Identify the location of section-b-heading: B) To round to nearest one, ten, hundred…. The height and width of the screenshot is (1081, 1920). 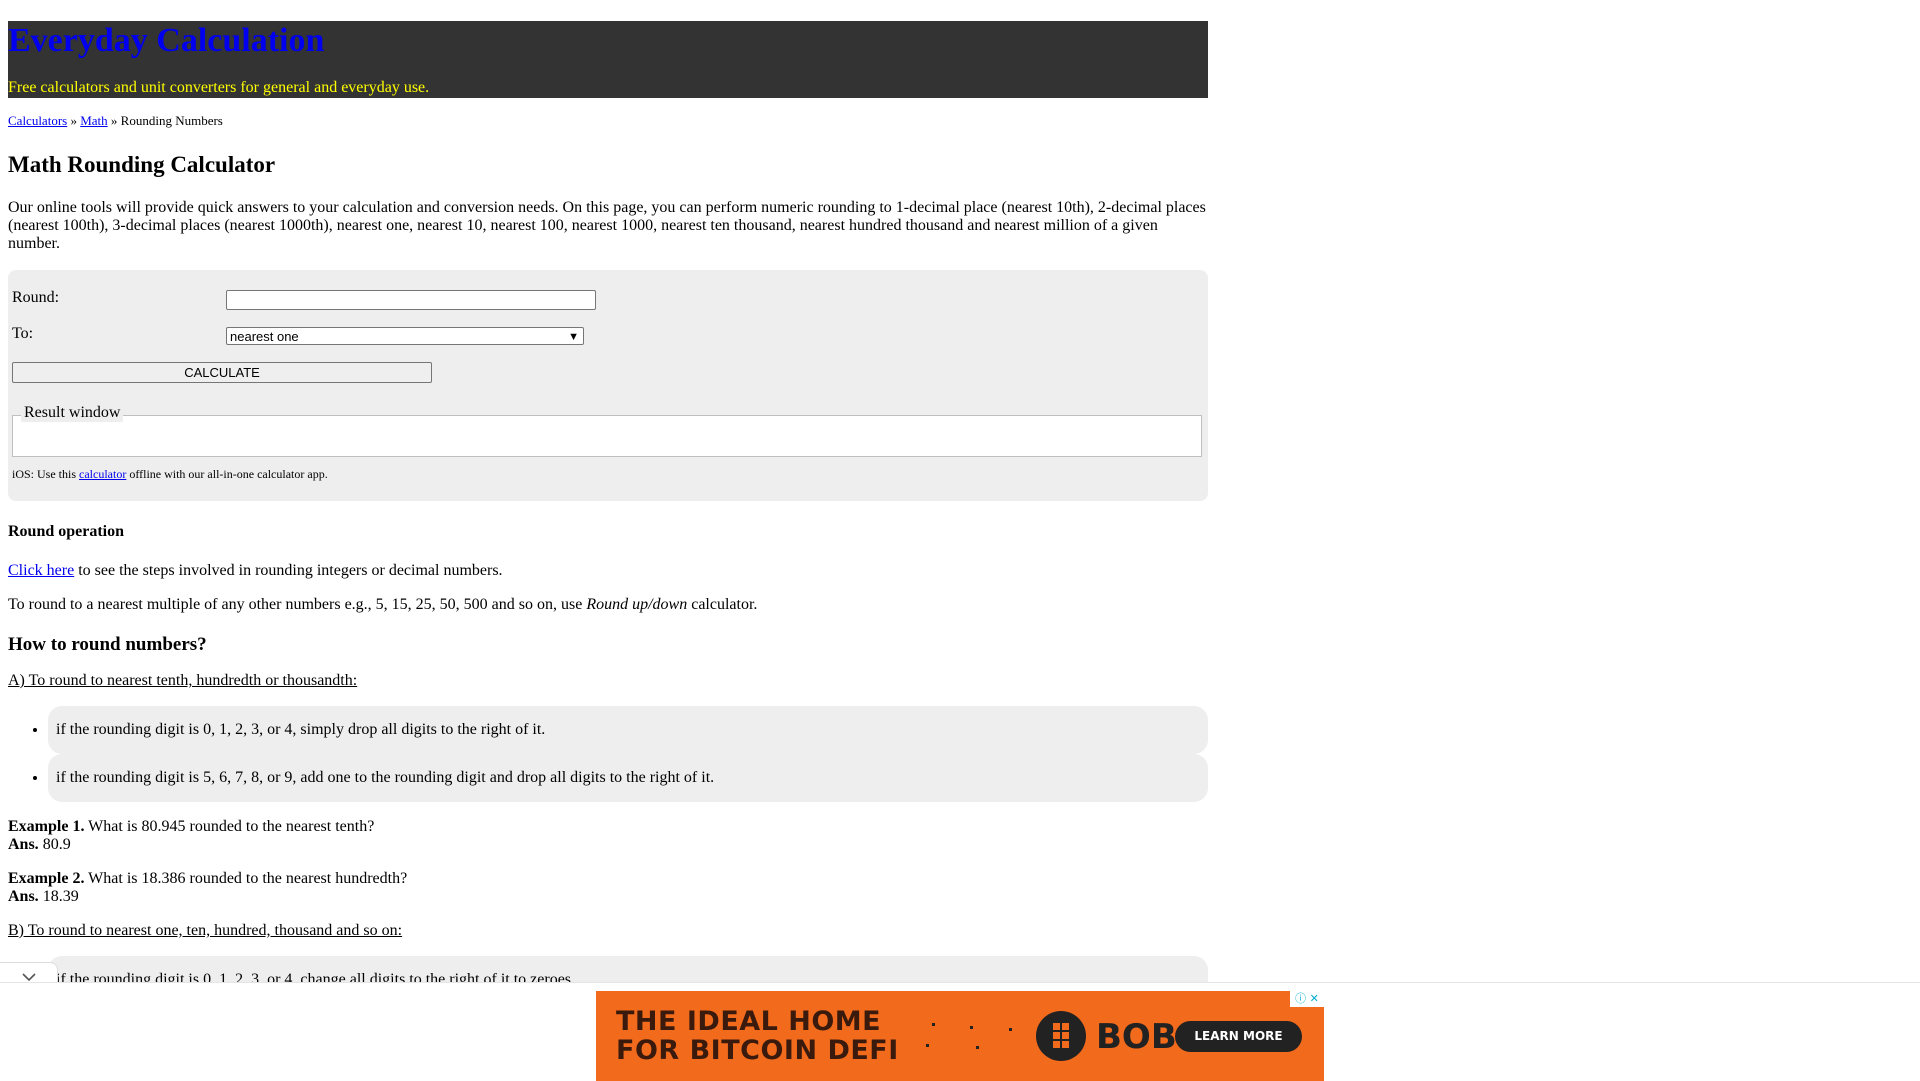
(205, 930).